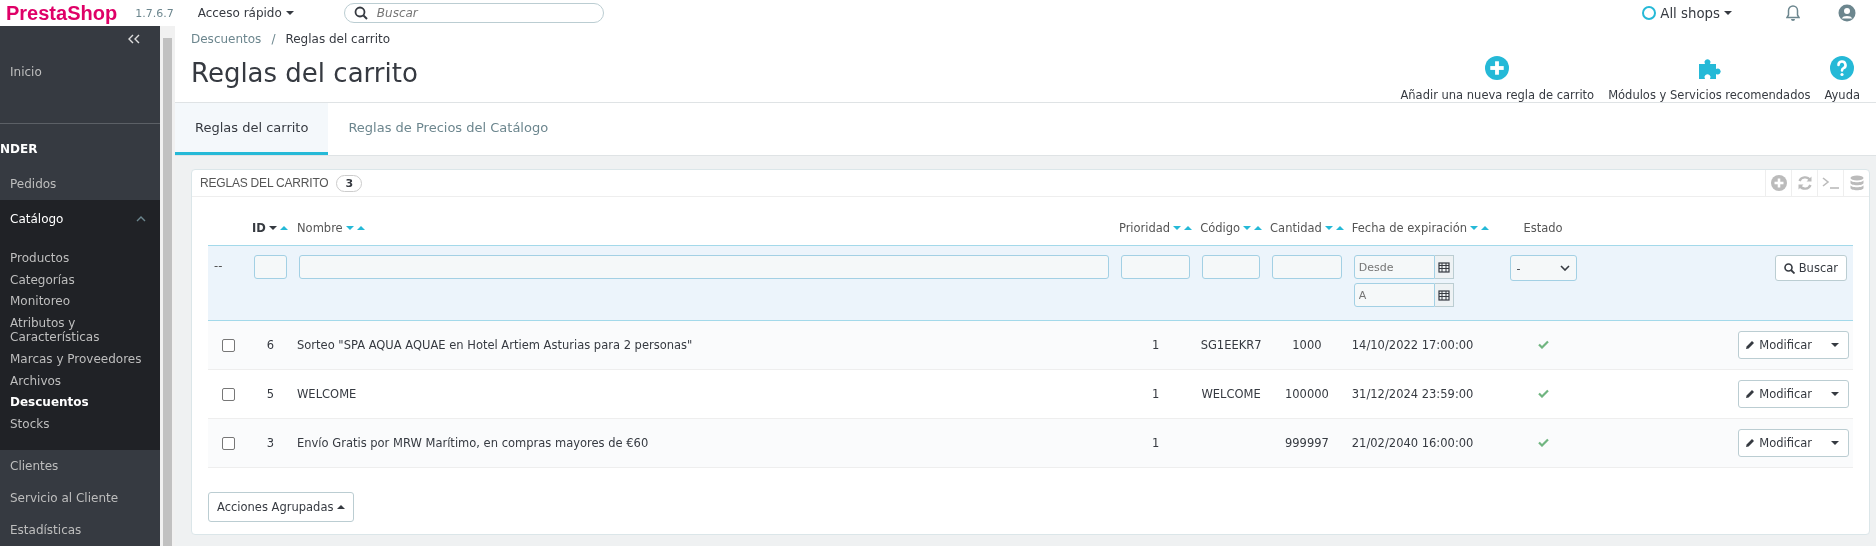 Image resolution: width=1876 pixels, height=546 pixels. I want to click on table-cell: 21/02/2040 16:00:00, so click(1412, 443).